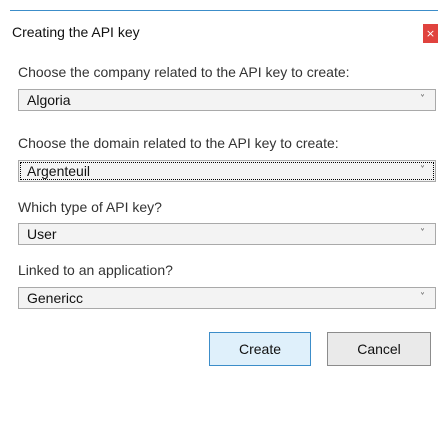 Image resolution: width=438 pixels, height=431 pixels. What do you see at coordinates (227, 298) in the screenshot?
I see `application-select: Genericc ˅` at bounding box center [227, 298].